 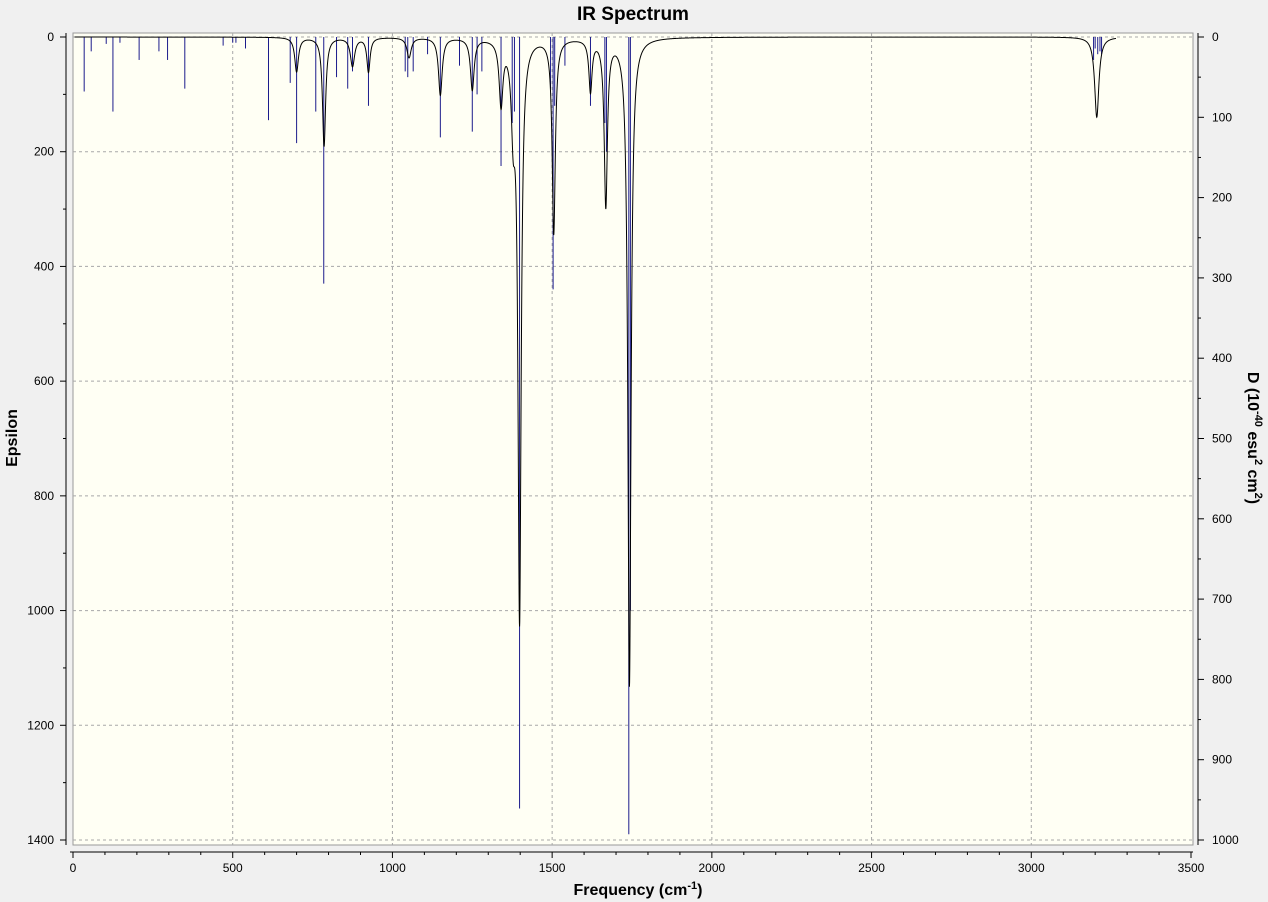 What do you see at coordinates (1252, 391) in the screenshot?
I see `y2-title-prefix: D (10` at bounding box center [1252, 391].